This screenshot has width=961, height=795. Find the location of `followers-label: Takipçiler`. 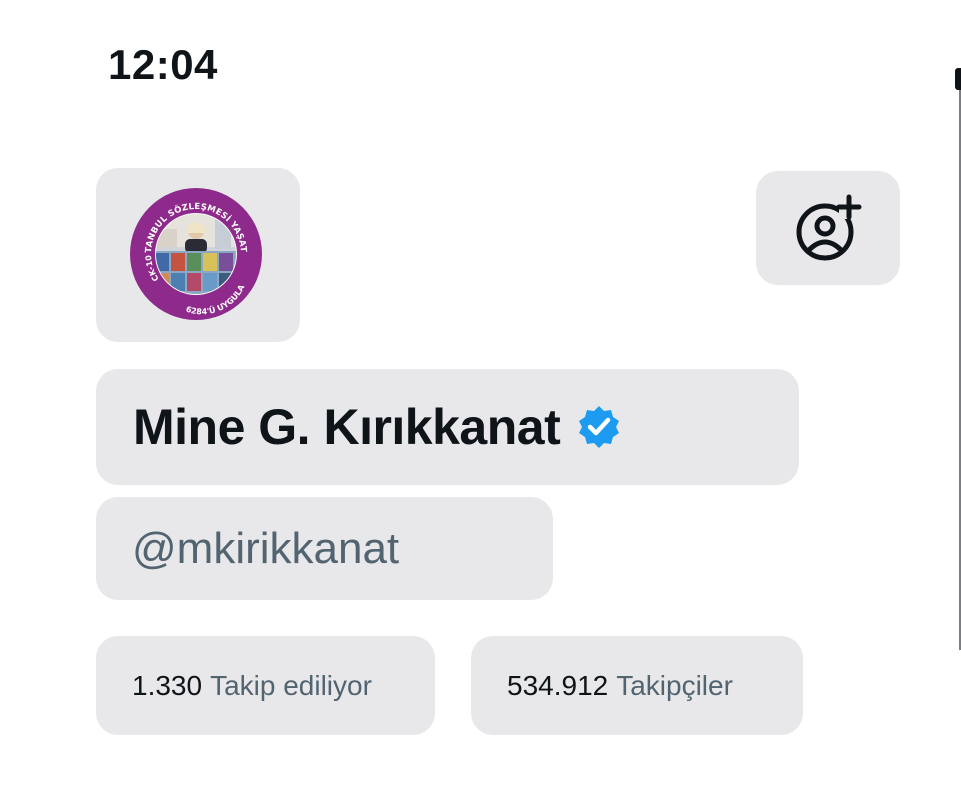

followers-label: Takipçiler is located at coordinates (674, 685).